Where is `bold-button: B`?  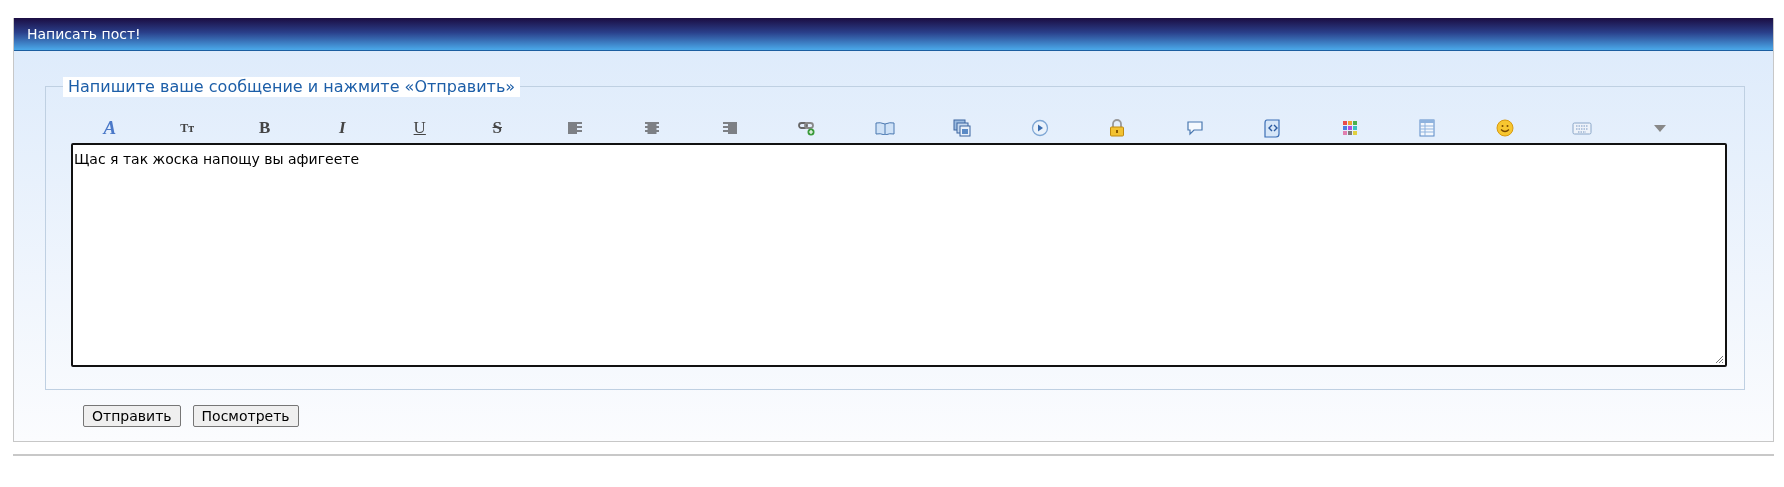 bold-button: B is located at coordinates (265, 128).